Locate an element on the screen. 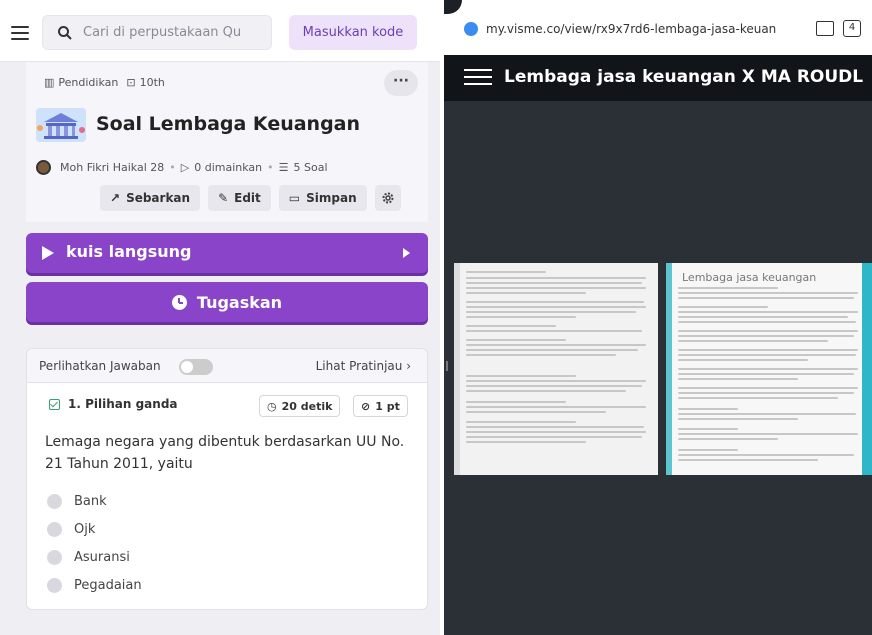 The height and width of the screenshot is (635, 872). assign-button: Tugaskan is located at coordinates (227, 302).